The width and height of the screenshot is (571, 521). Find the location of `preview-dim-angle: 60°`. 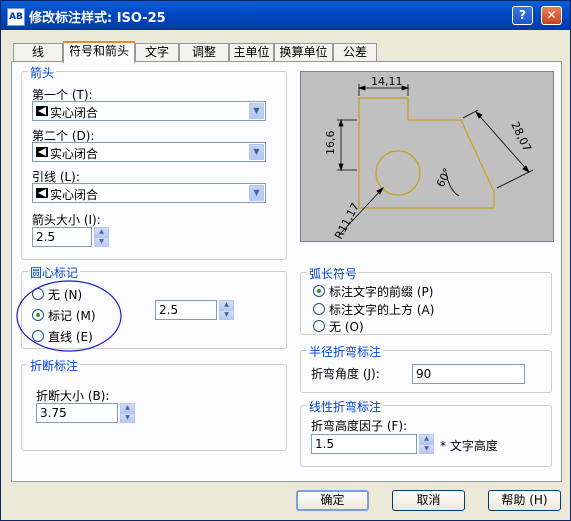

preview-dim-angle: 60° is located at coordinates (444, 177).